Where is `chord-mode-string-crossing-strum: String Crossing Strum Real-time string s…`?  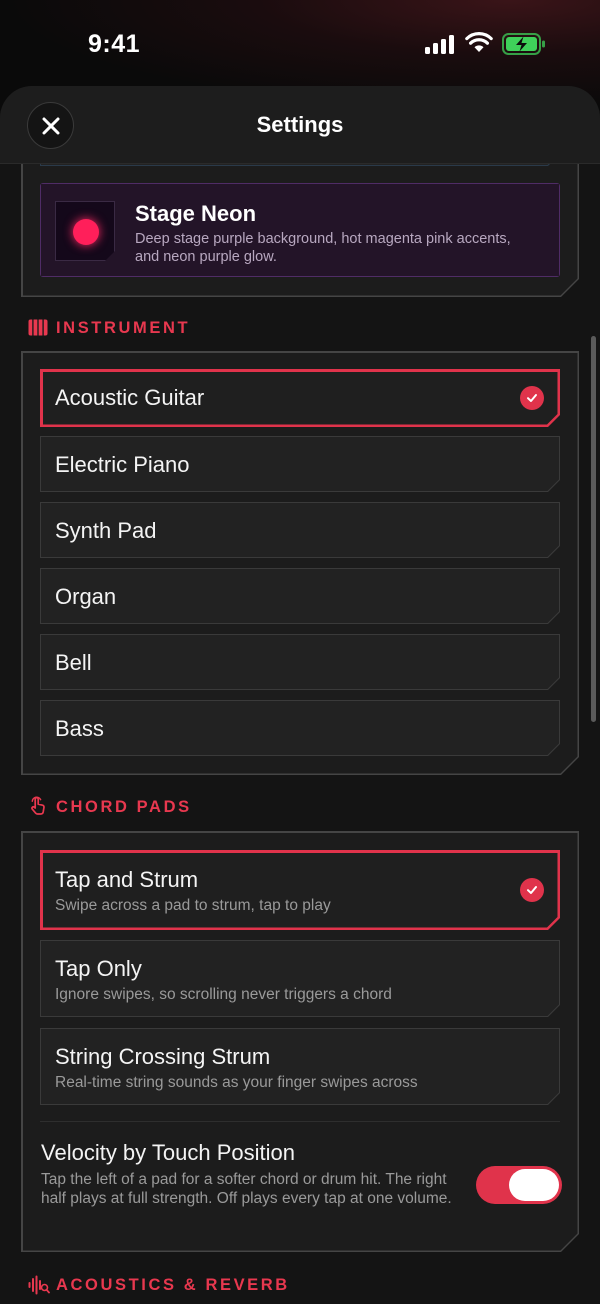 chord-mode-string-crossing-strum: String Crossing Strum Real-time string s… is located at coordinates (300, 1066).